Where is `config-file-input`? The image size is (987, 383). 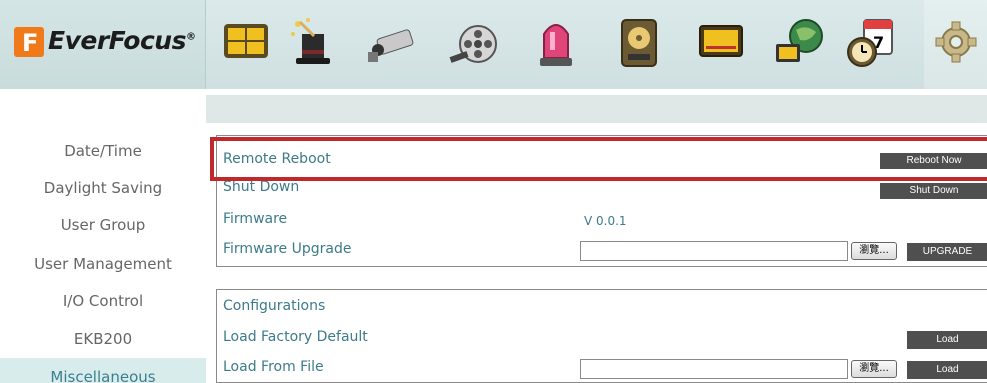
config-file-input is located at coordinates (714, 369).